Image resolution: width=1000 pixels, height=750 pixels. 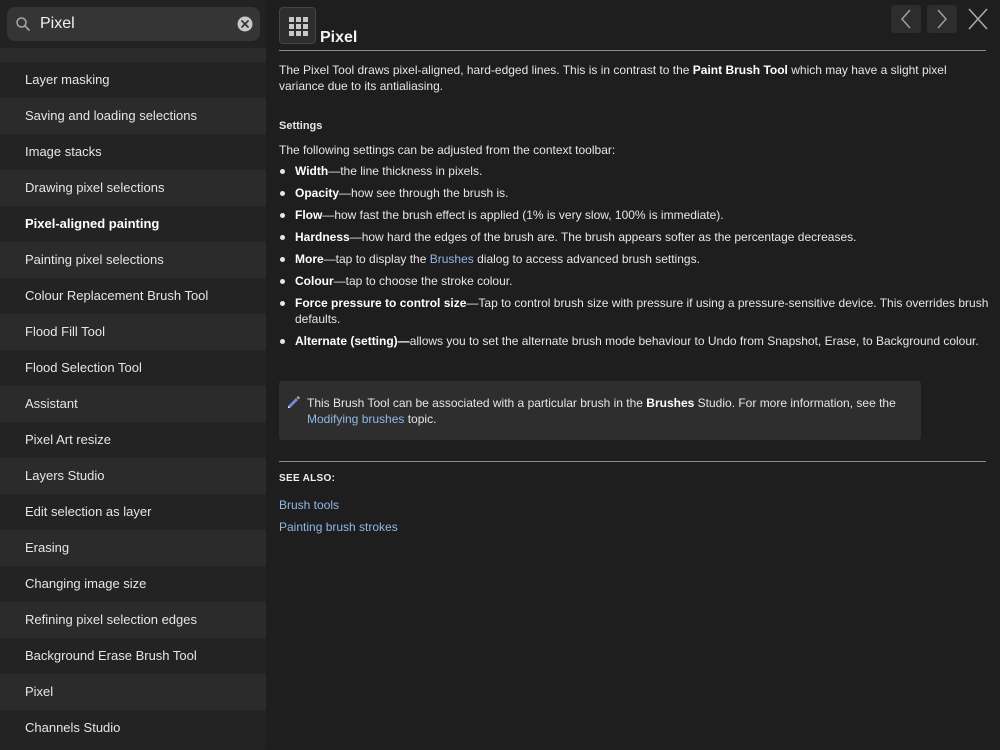 I want to click on paint-brush-tool-term: Paint Brush Tool, so click(x=740, y=70).